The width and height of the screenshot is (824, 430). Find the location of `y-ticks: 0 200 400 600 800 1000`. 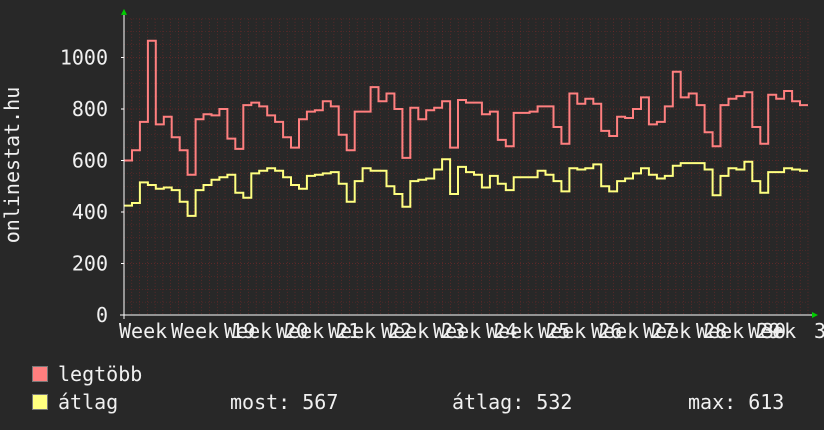

y-ticks: 0 200 400 600 800 1000 is located at coordinates (92, 186).